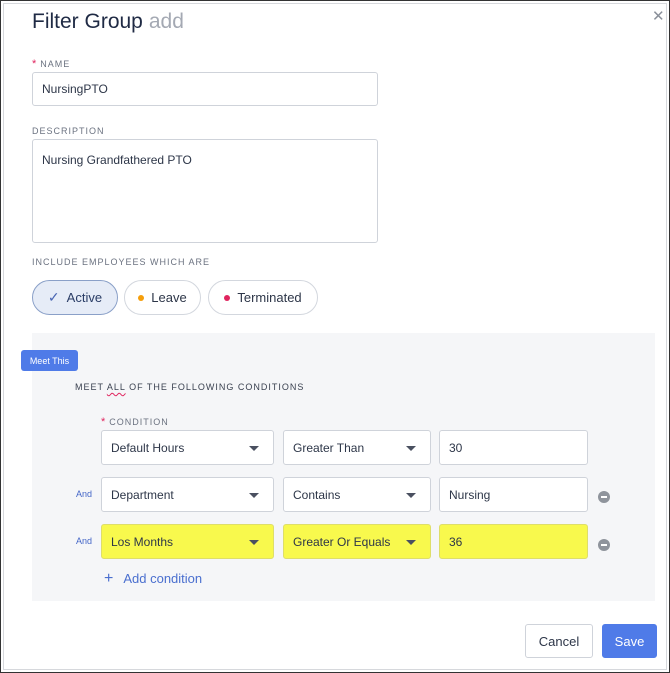  What do you see at coordinates (513, 494) in the screenshot?
I see `condition-value-input: Nursing` at bounding box center [513, 494].